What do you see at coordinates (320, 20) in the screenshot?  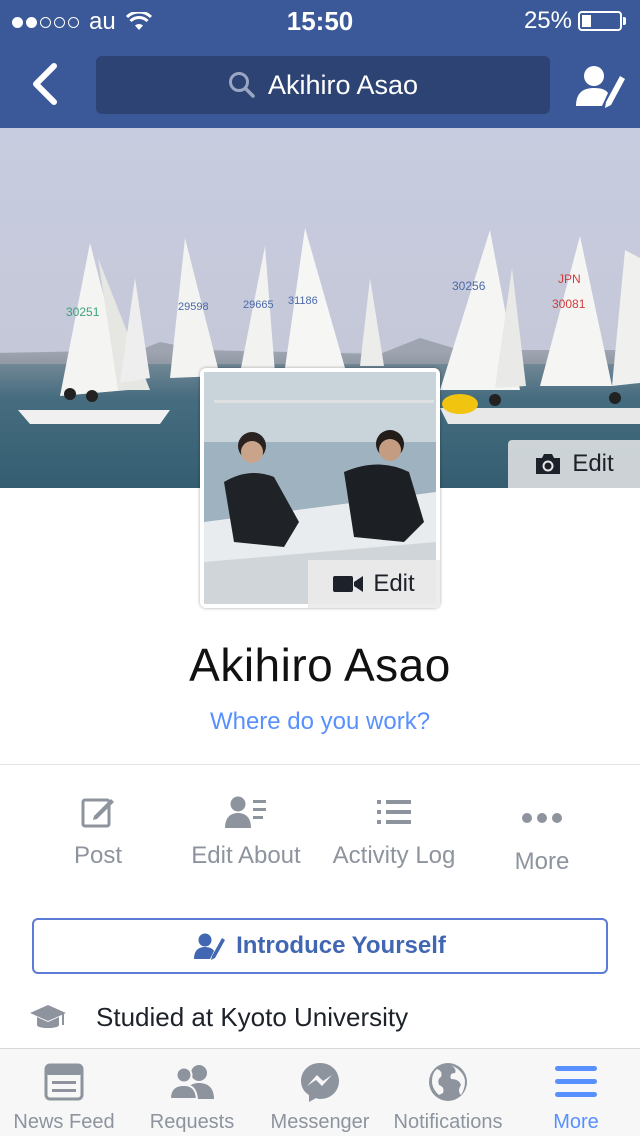 I see `status-bar: au 15:50 25%` at bounding box center [320, 20].